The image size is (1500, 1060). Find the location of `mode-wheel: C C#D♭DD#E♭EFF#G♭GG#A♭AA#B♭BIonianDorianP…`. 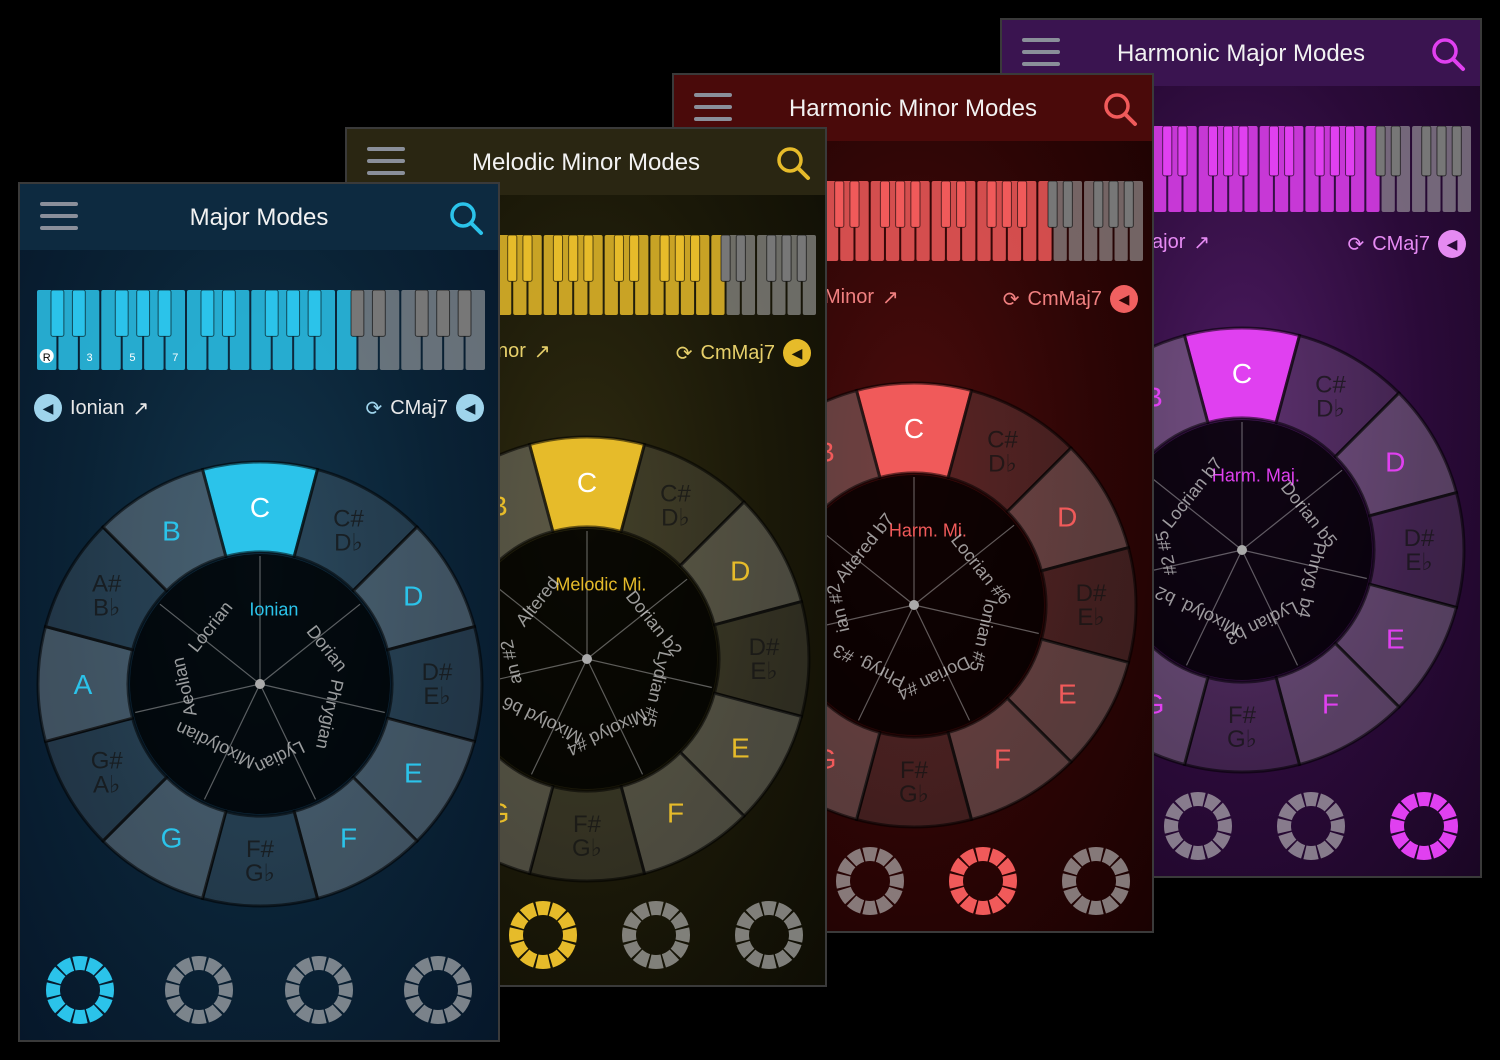

mode-wheel: C C#D♭DD#E♭EFF#G♭GG#A♭AA#B♭BIonianDorianP… is located at coordinates (260, 674).